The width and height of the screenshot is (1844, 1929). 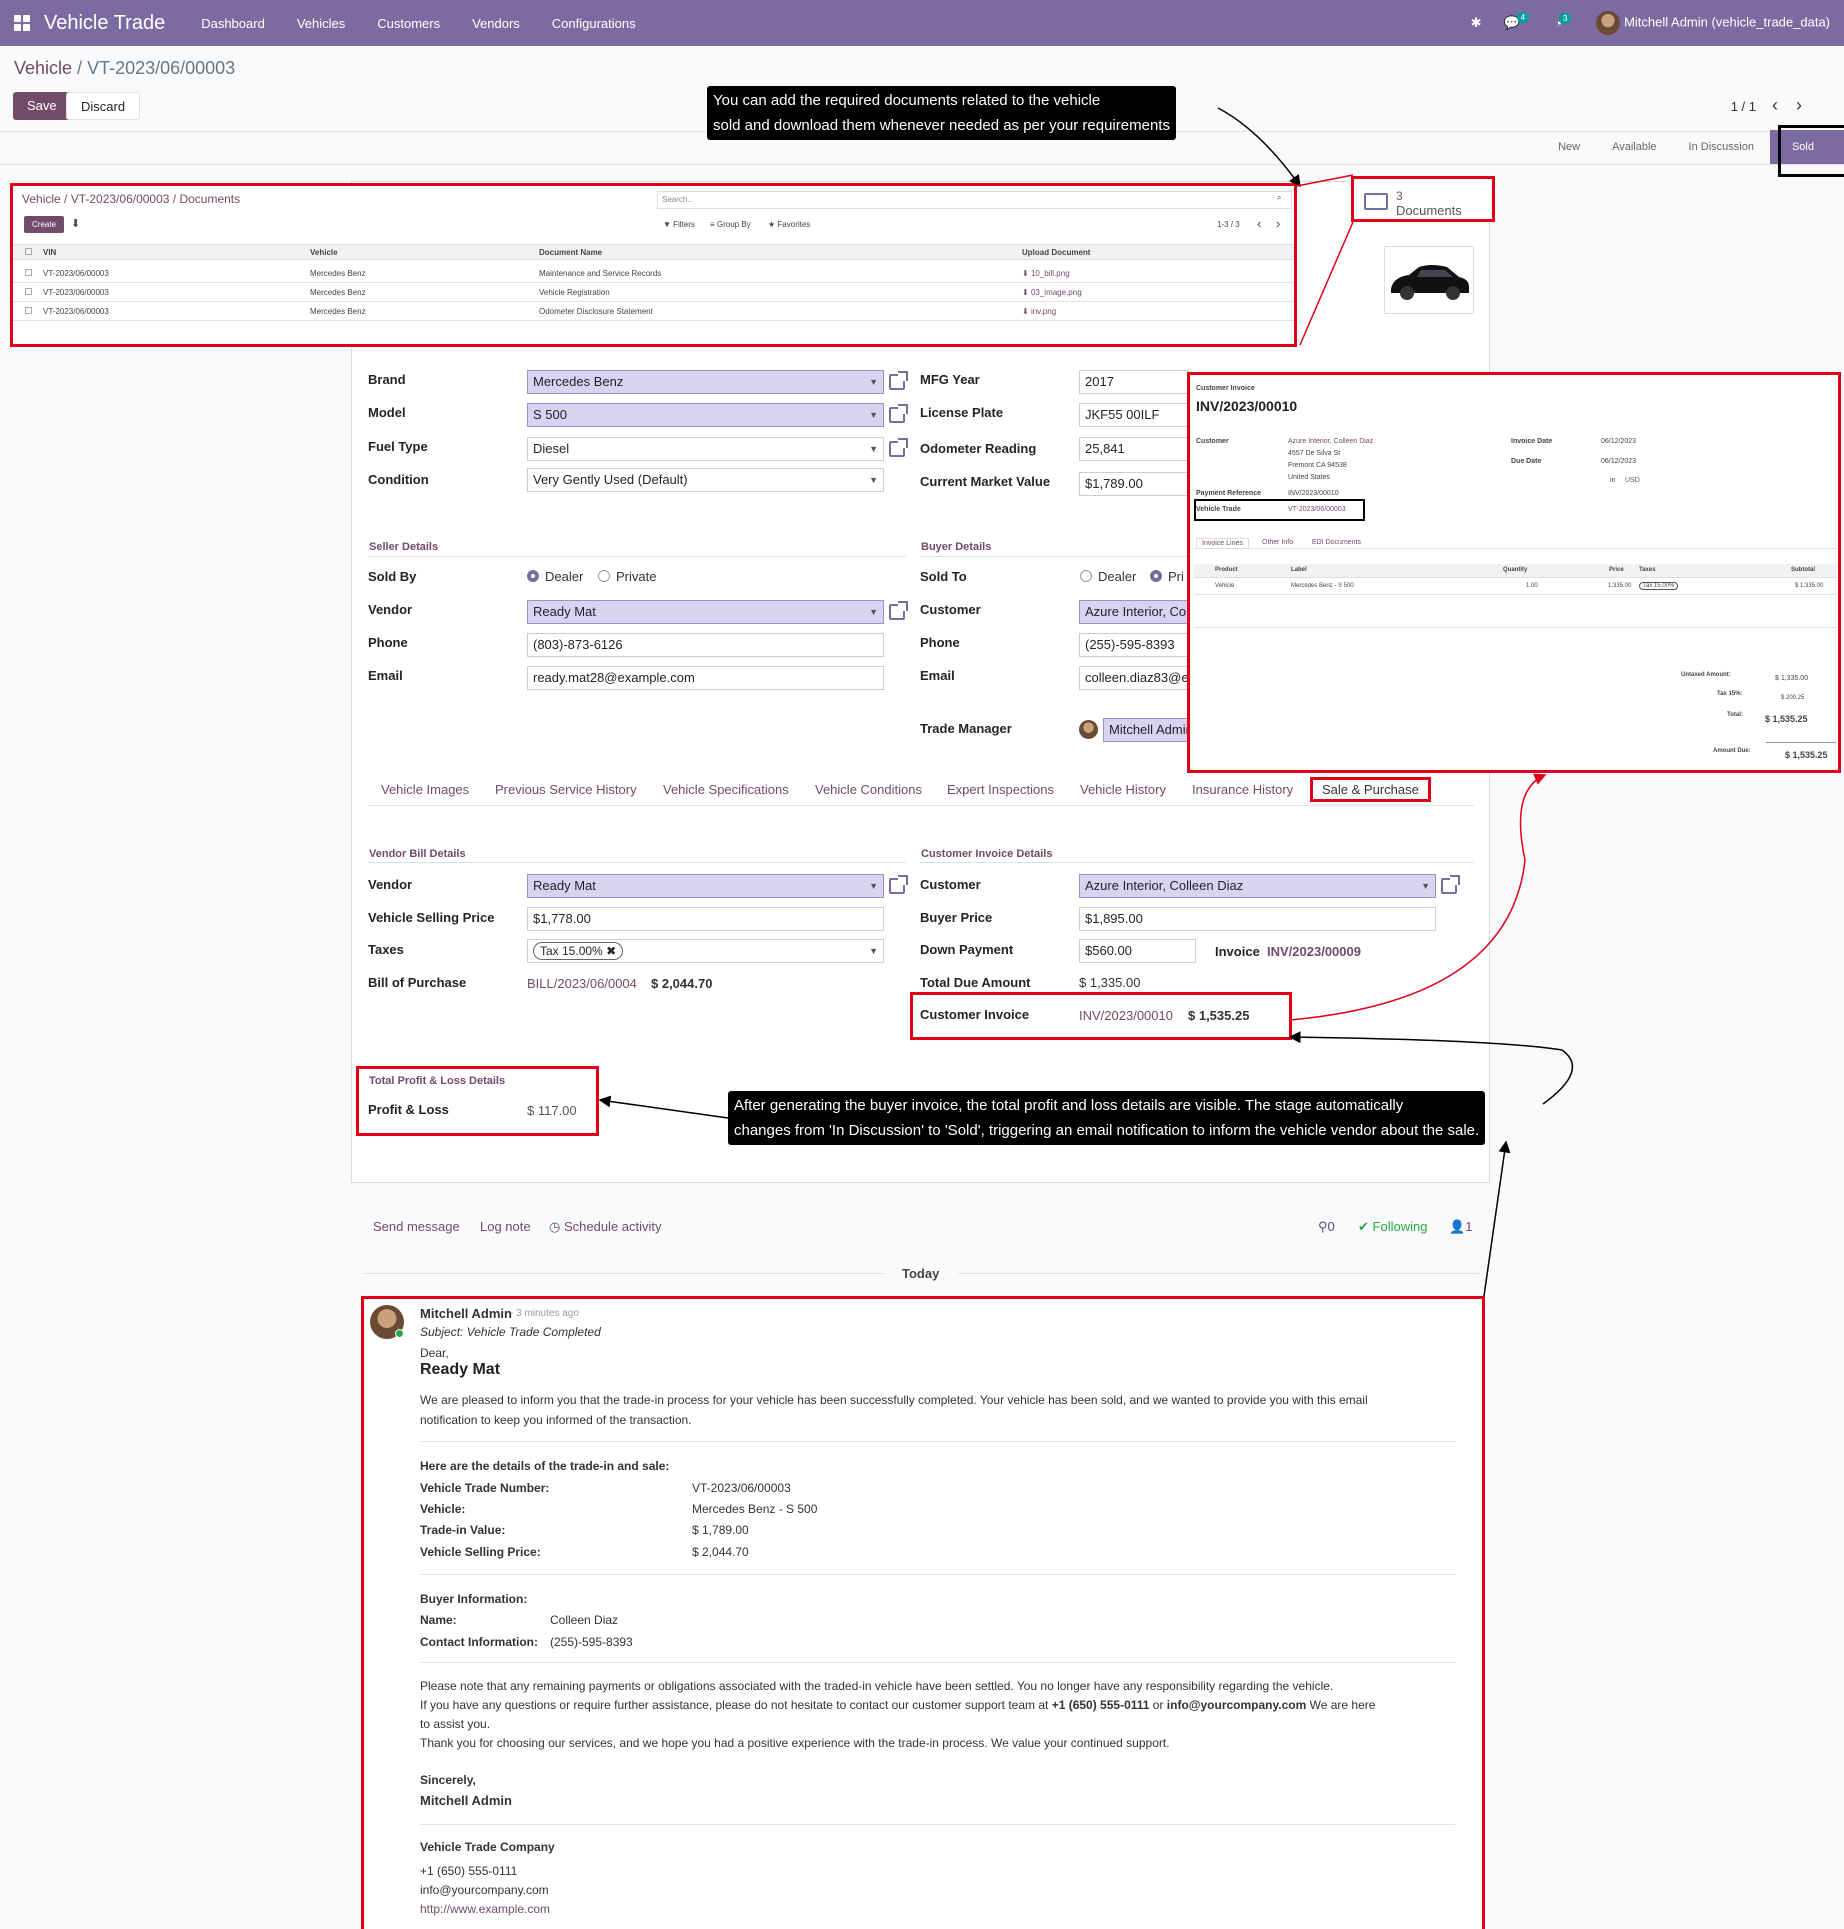 I want to click on schedule-activity-label: Schedule activity, so click(x=612, y=1226).